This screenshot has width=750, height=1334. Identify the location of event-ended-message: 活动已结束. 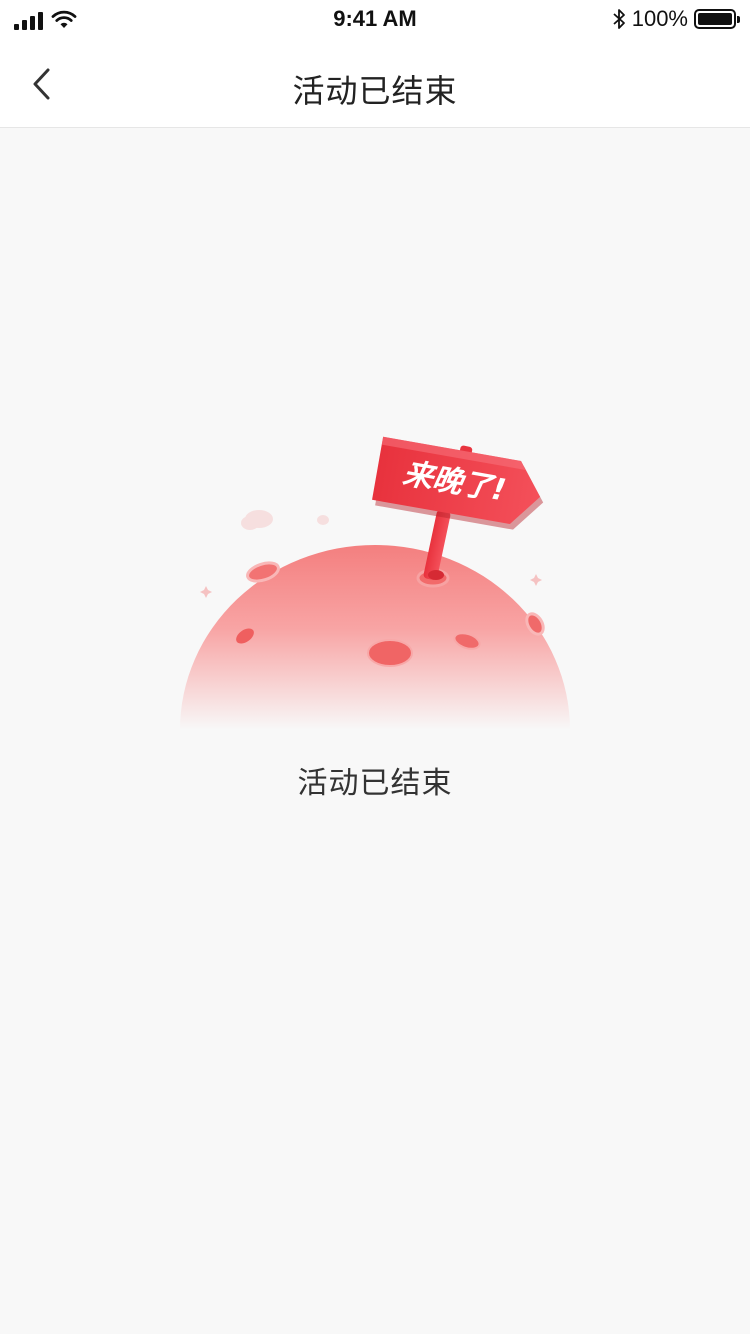
(375, 783).